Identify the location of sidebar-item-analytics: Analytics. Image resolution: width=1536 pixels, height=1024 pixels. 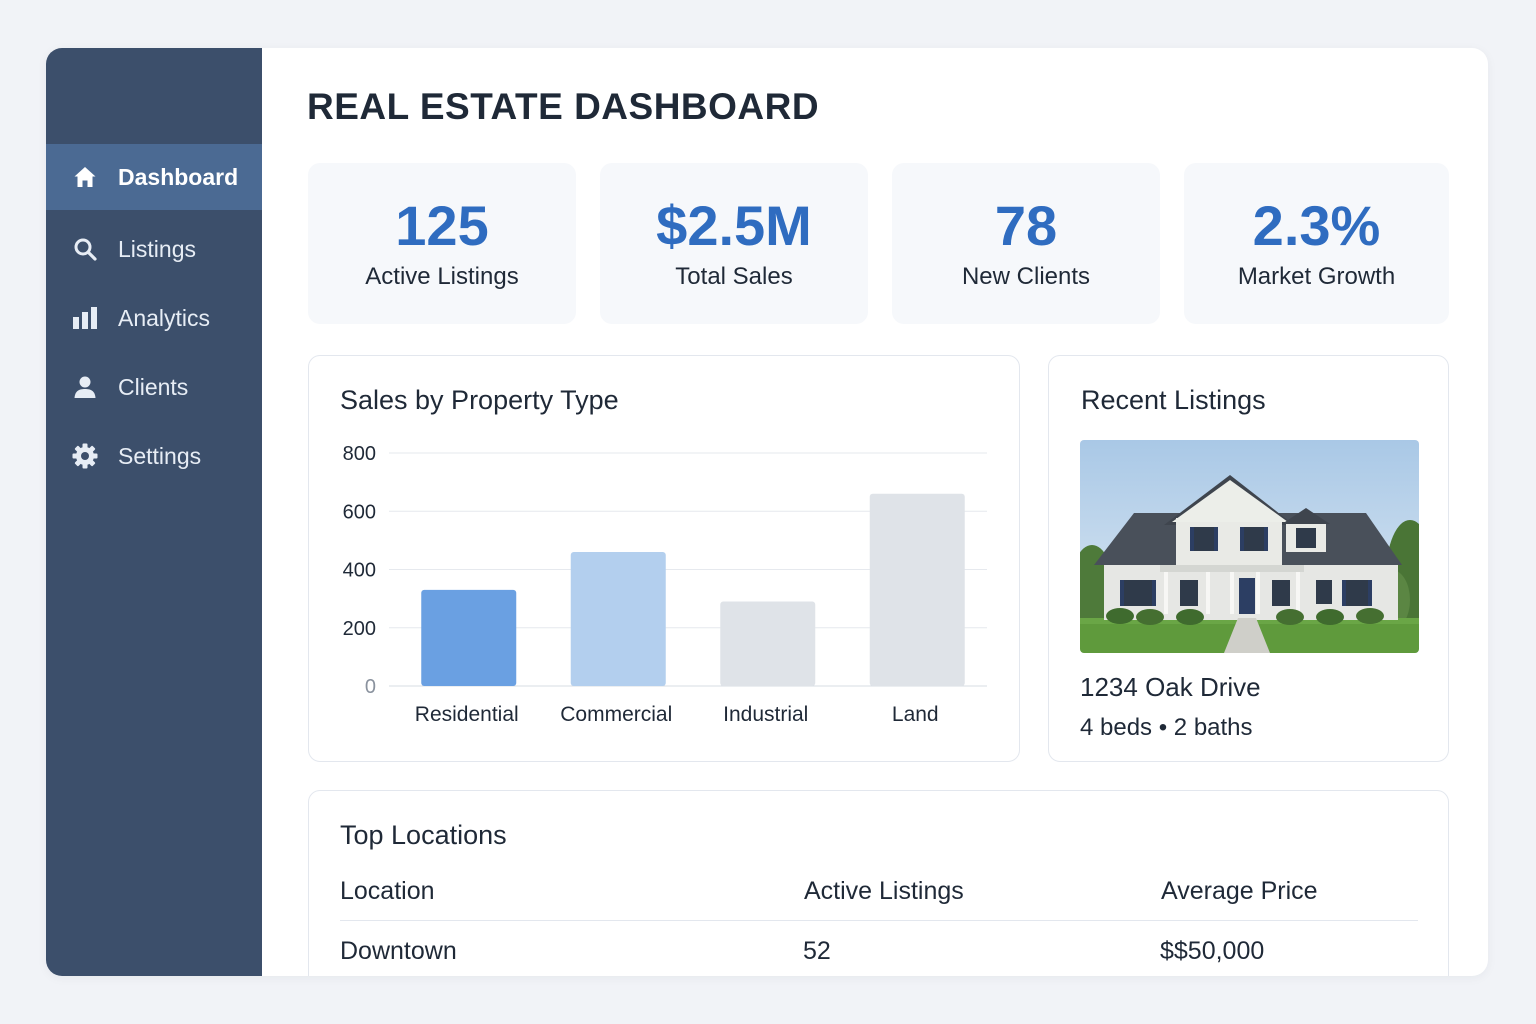
(154, 318).